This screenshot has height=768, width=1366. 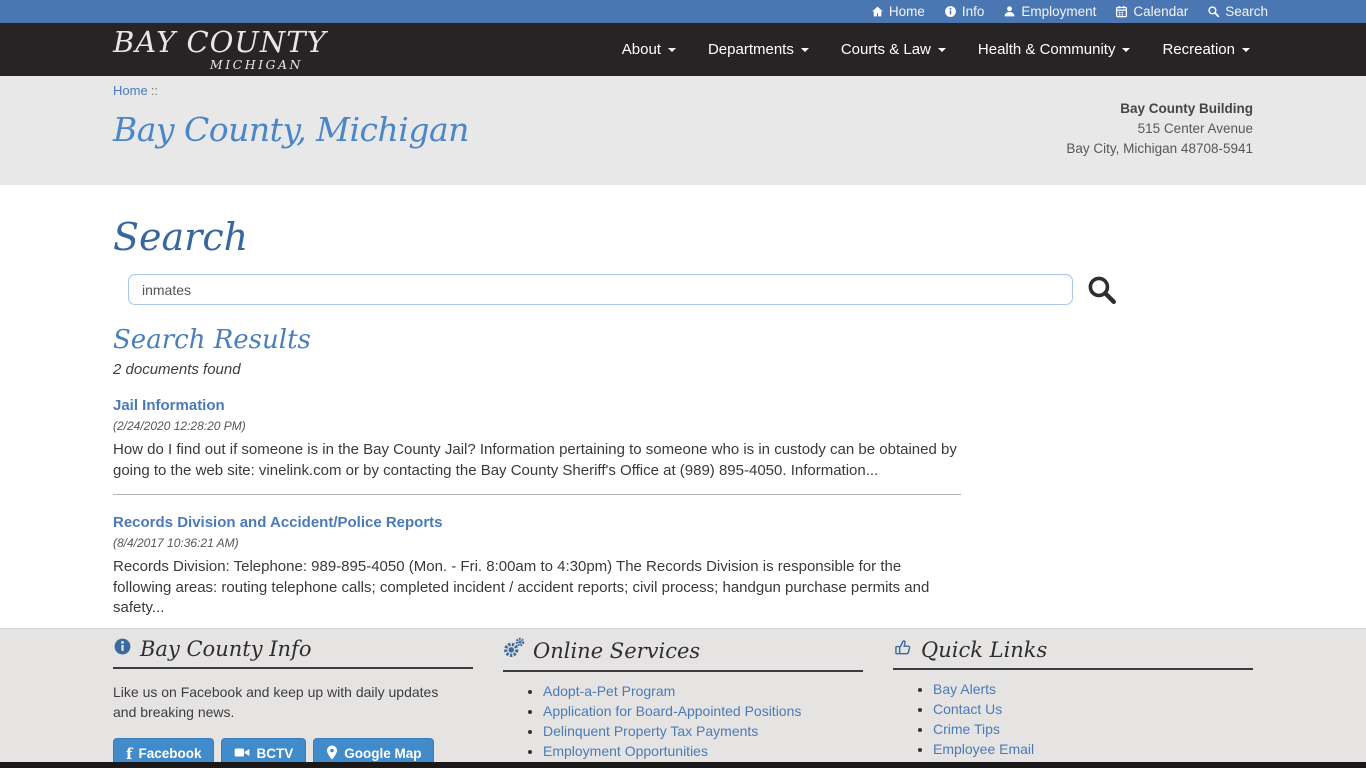 What do you see at coordinates (967, 709) in the screenshot?
I see `footer-link: Contact Us` at bounding box center [967, 709].